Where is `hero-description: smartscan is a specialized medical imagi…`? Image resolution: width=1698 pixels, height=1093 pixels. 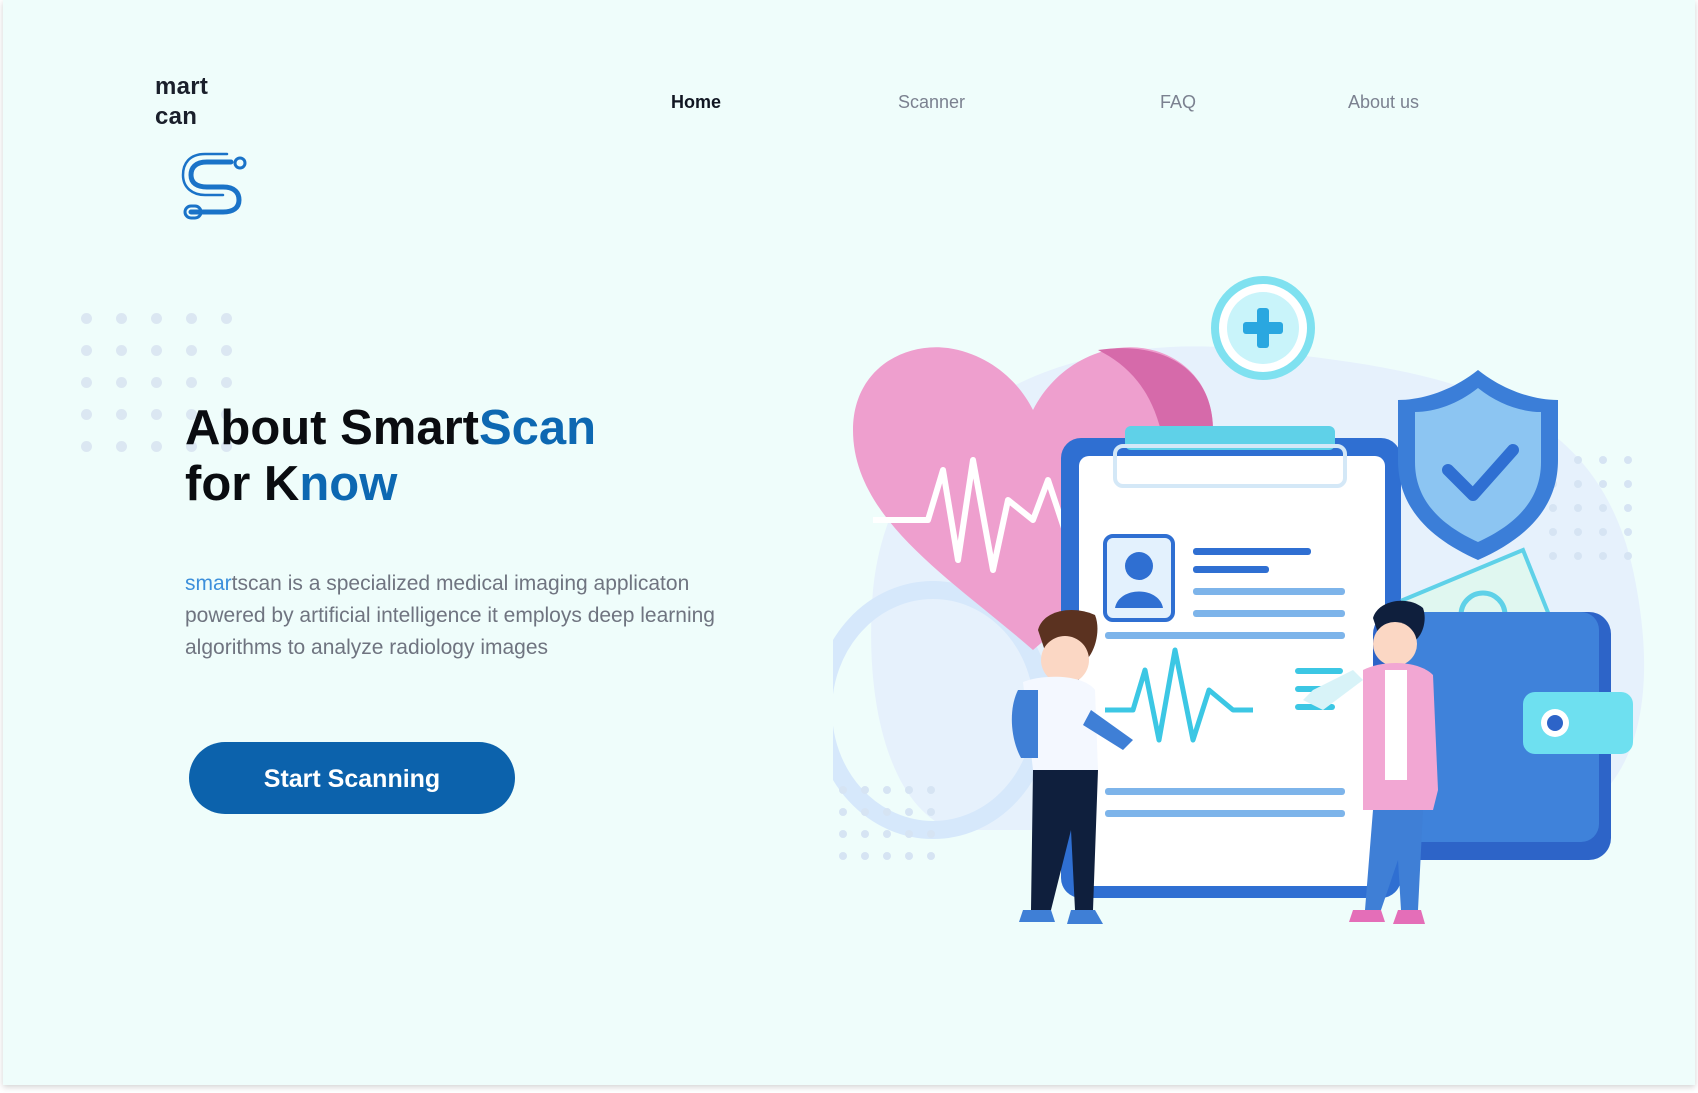
hero-description: smartscan is a specialized medical imagi… is located at coordinates (475, 616).